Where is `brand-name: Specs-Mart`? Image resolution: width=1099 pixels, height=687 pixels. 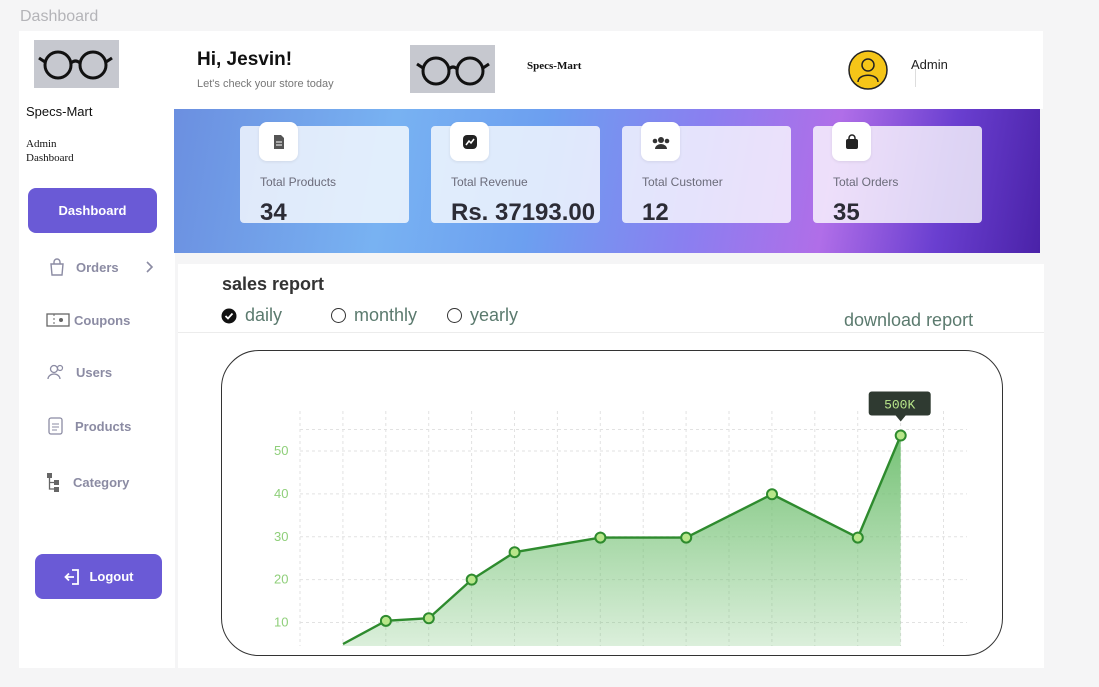 brand-name: Specs-Mart is located at coordinates (59, 111).